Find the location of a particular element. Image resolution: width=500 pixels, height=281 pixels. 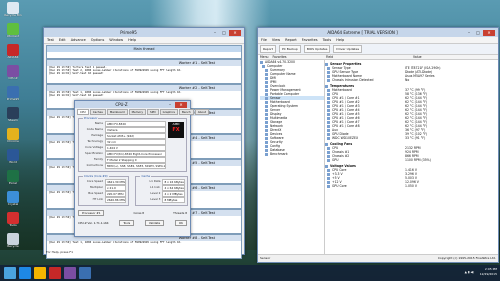

toolbar-button: Driver Updates is located at coordinates (348, 49).